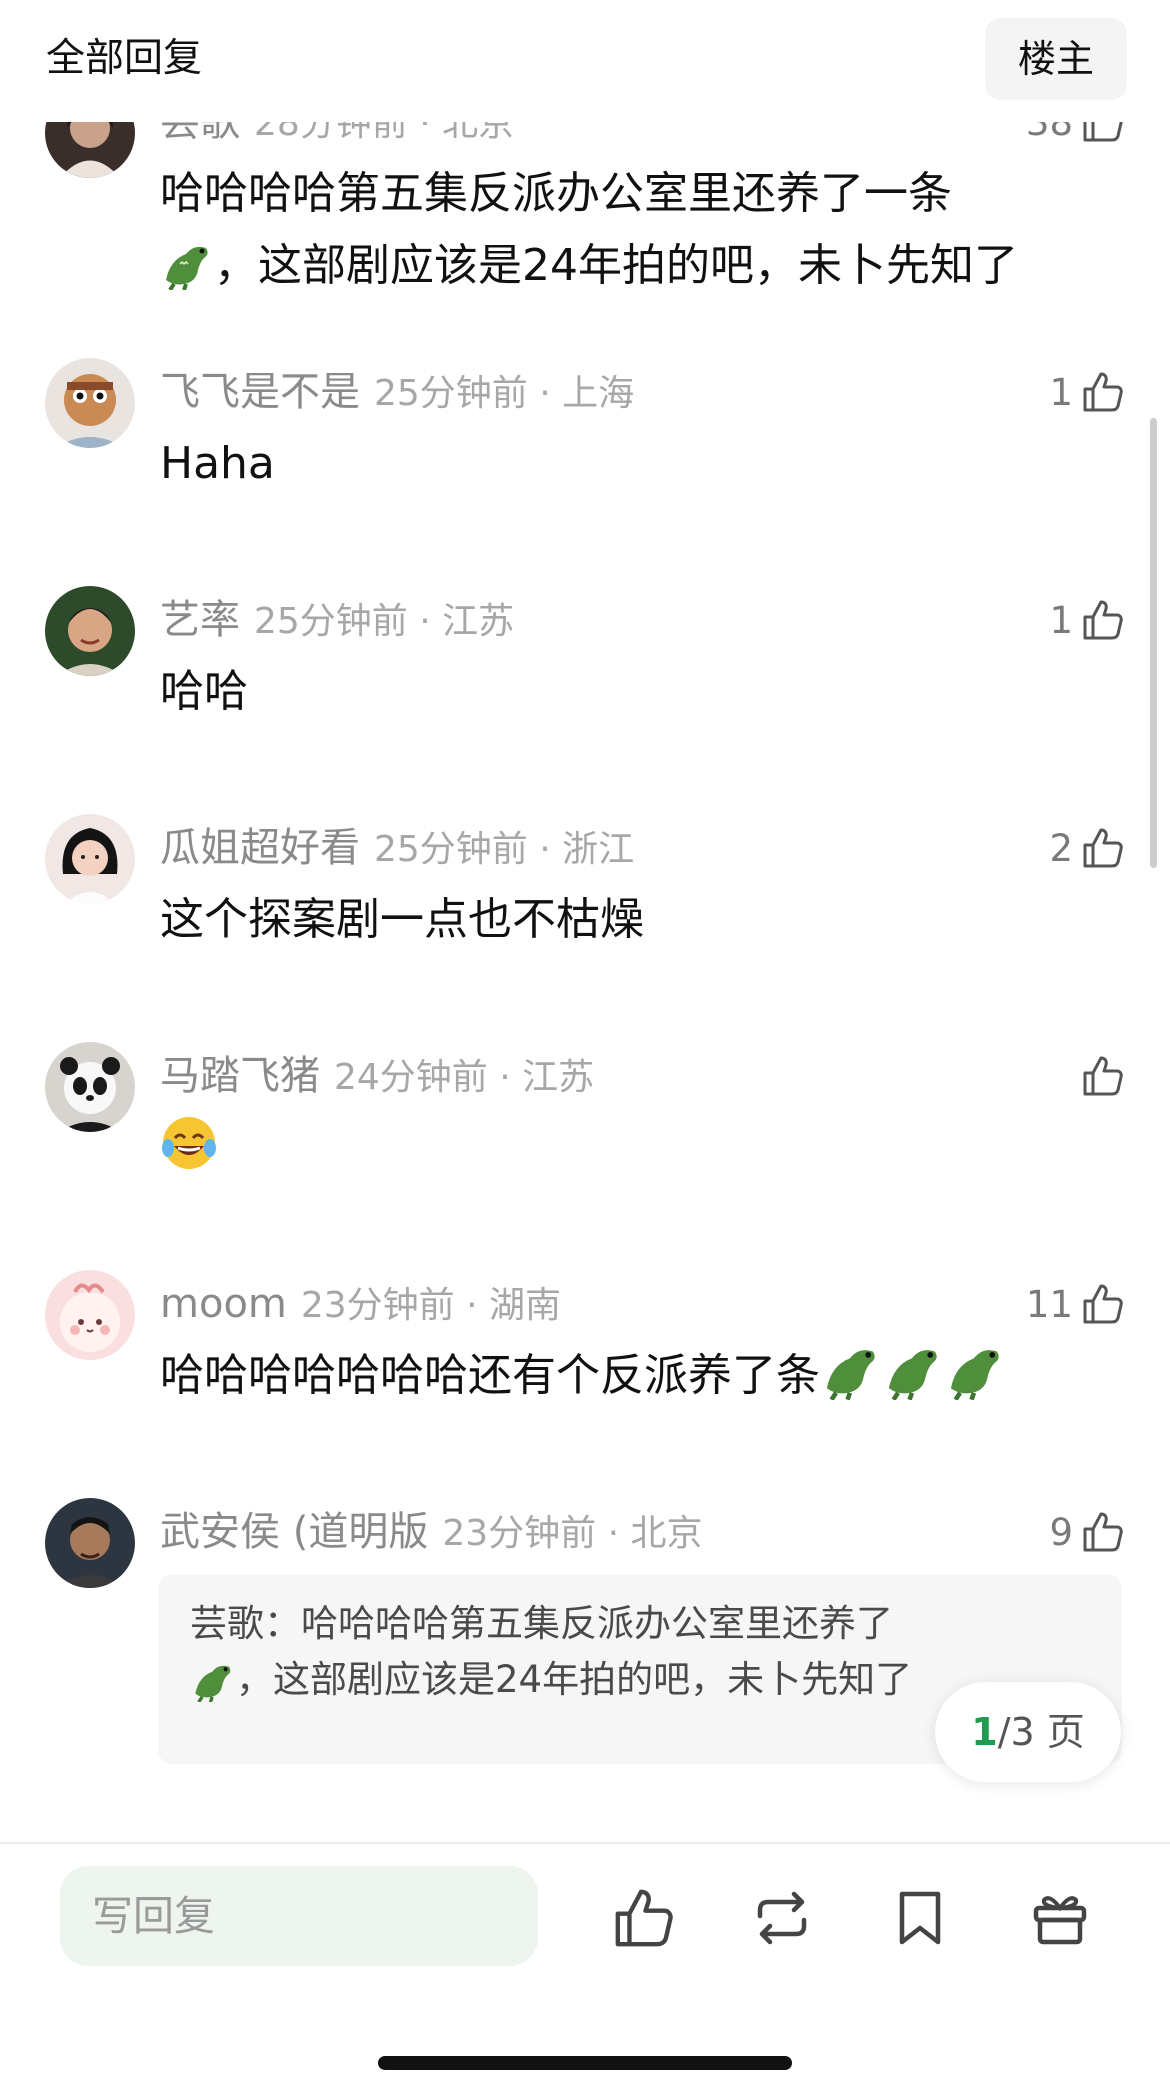  I want to click on time-location: 25分钟前 · 浙江, so click(504, 849).